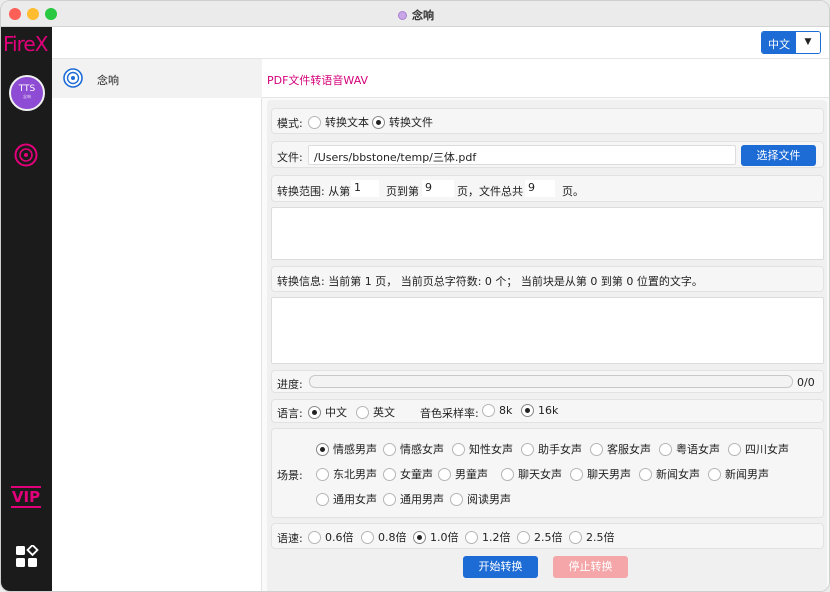 Image resolution: width=830 pixels, height=592 pixels. What do you see at coordinates (669, 474) in the screenshot?
I see `scene-option: 新闻女声` at bounding box center [669, 474].